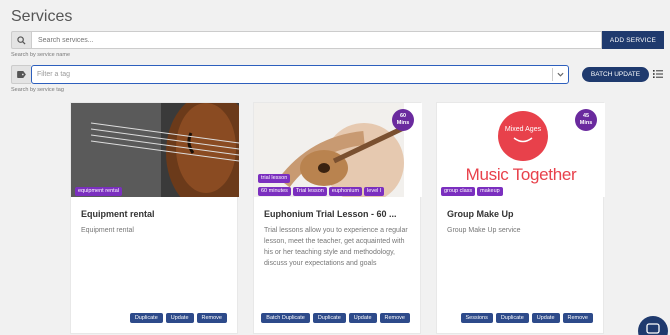 The width and height of the screenshot is (670, 335). I want to click on duration-value: 45, so click(586, 116).